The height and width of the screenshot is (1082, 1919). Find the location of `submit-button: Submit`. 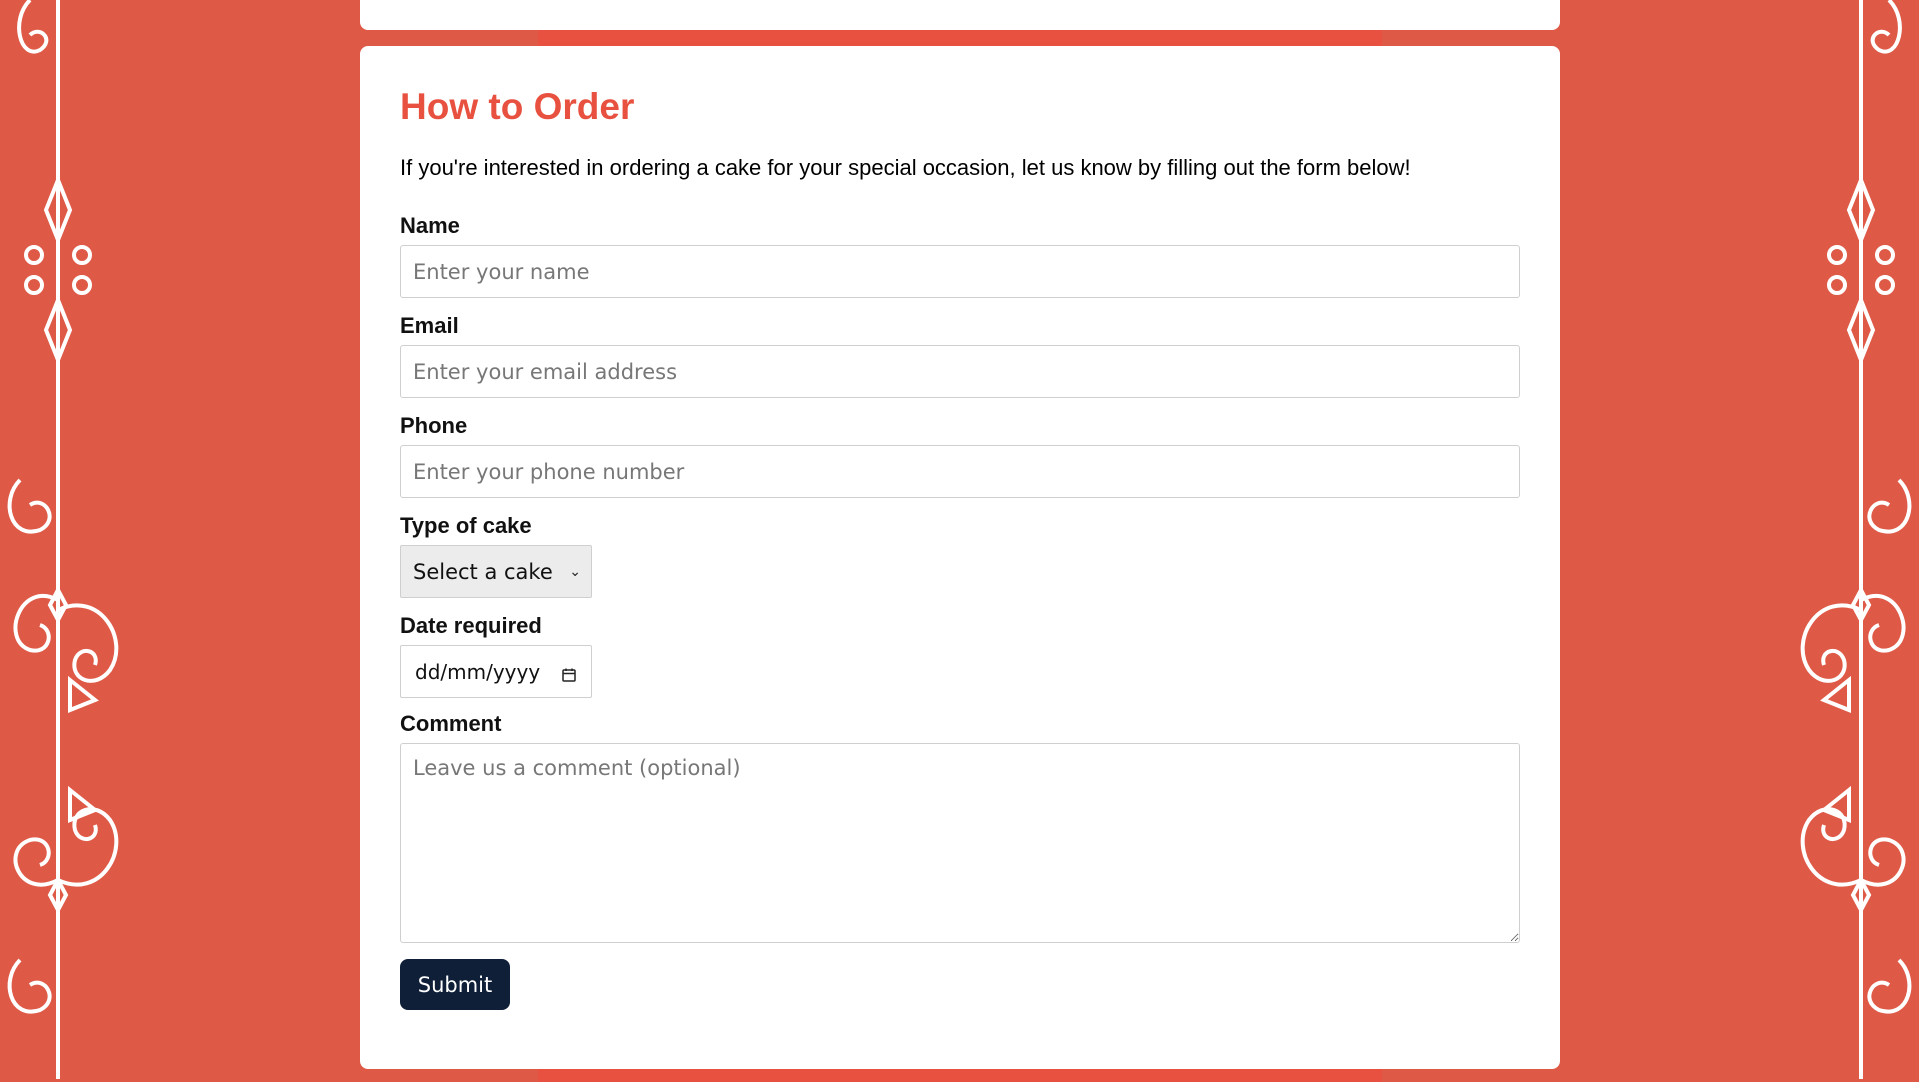

submit-button: Submit is located at coordinates (455, 984).